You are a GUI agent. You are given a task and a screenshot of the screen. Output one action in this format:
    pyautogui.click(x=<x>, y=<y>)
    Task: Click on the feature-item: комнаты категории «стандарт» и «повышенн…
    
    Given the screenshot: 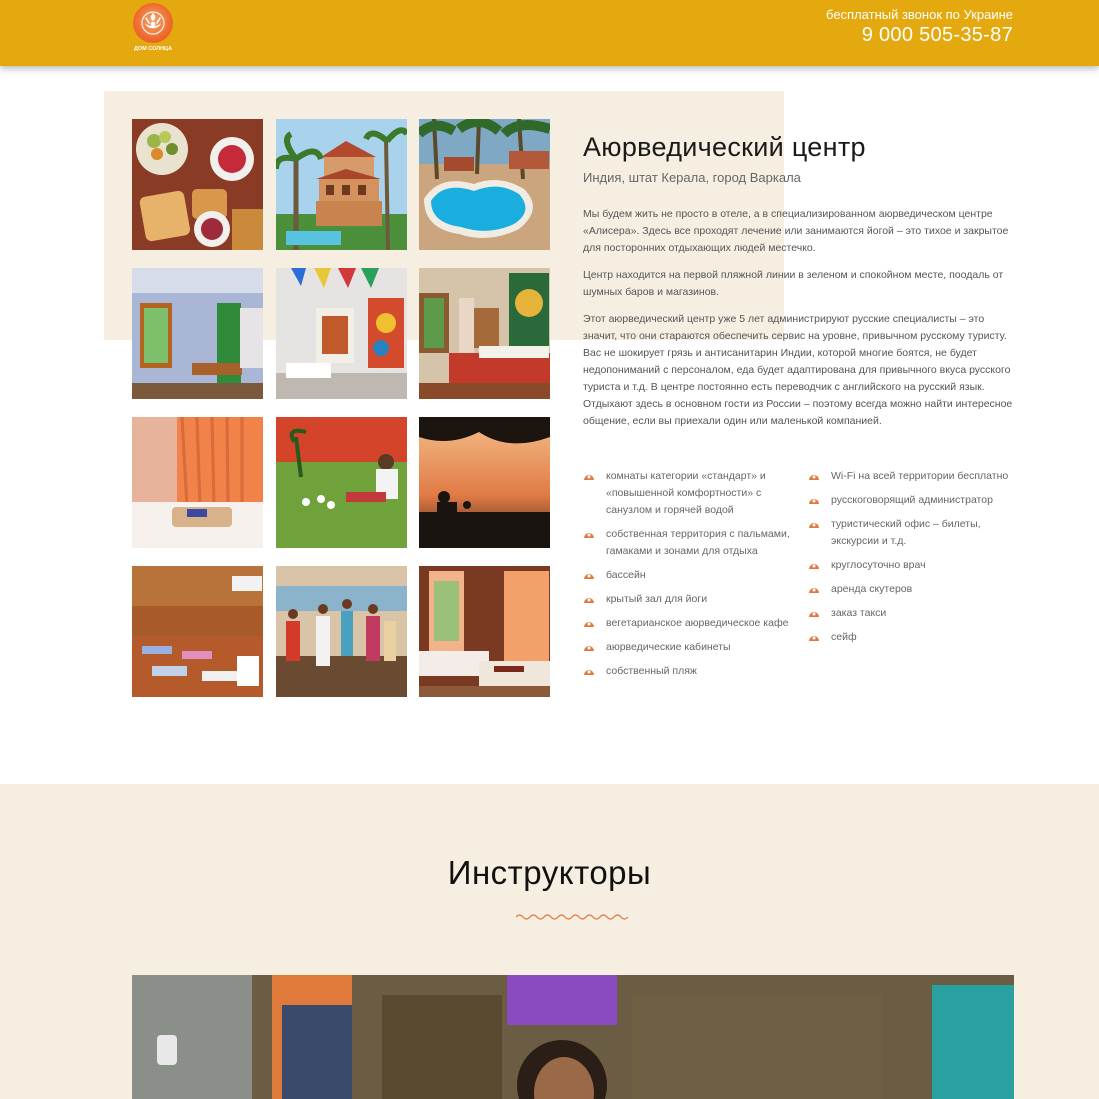 What is the action you would take?
    pyautogui.click(x=688, y=493)
    